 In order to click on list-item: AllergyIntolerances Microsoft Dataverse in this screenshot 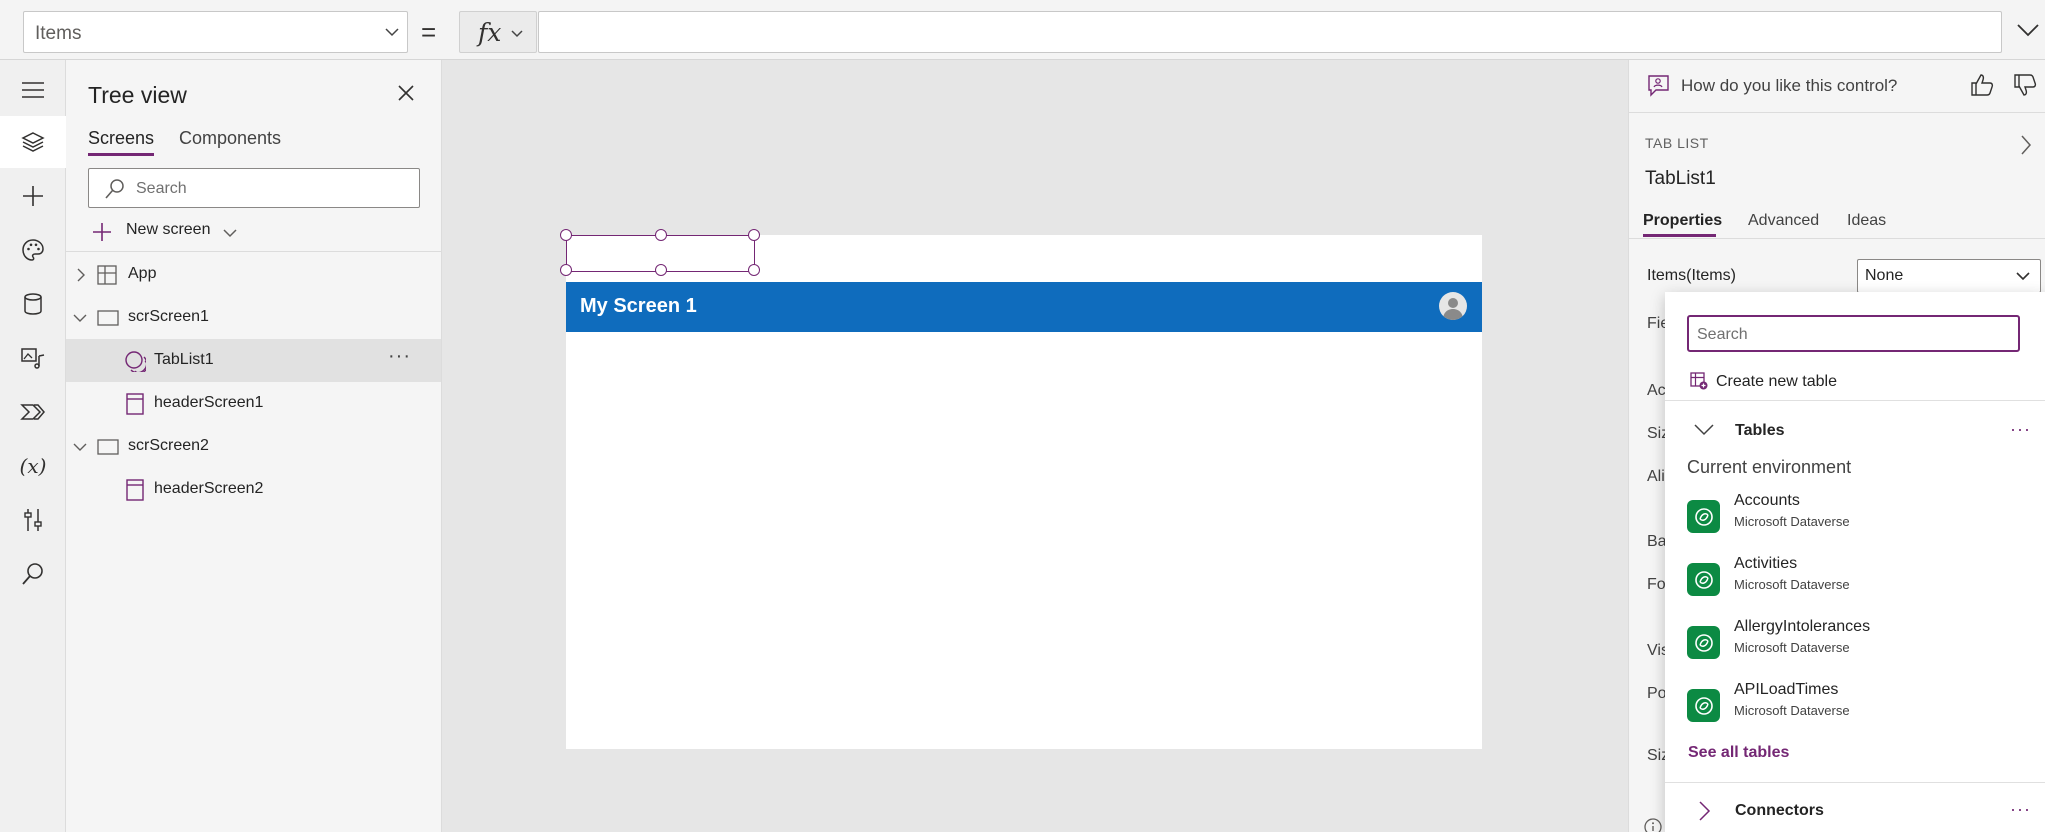, I will do `click(1857, 646)`.